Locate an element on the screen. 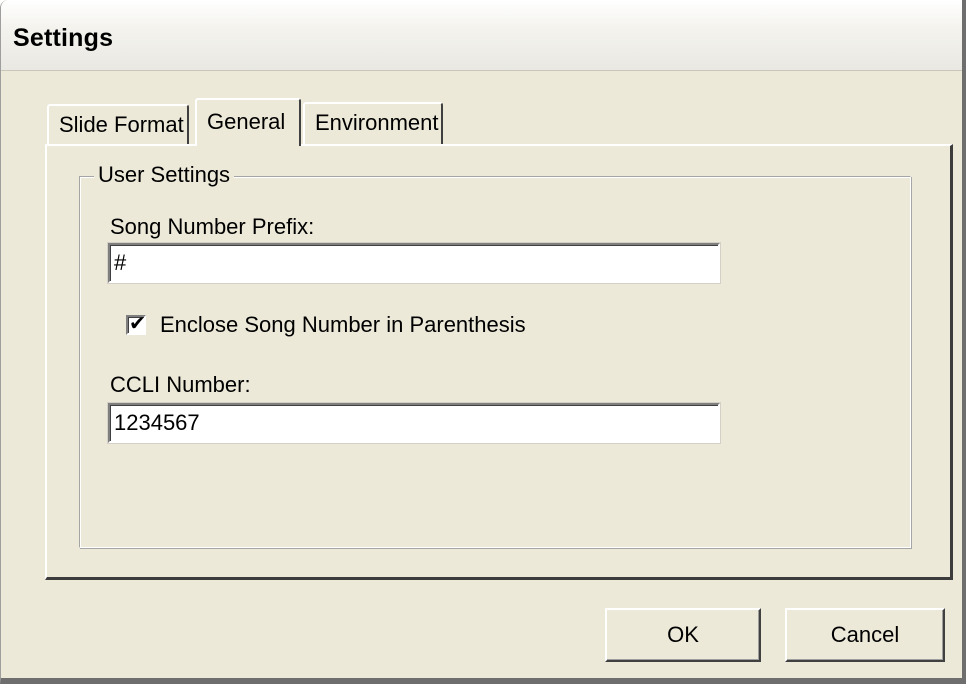  tab-label: Slide Format is located at coordinates (121, 124).